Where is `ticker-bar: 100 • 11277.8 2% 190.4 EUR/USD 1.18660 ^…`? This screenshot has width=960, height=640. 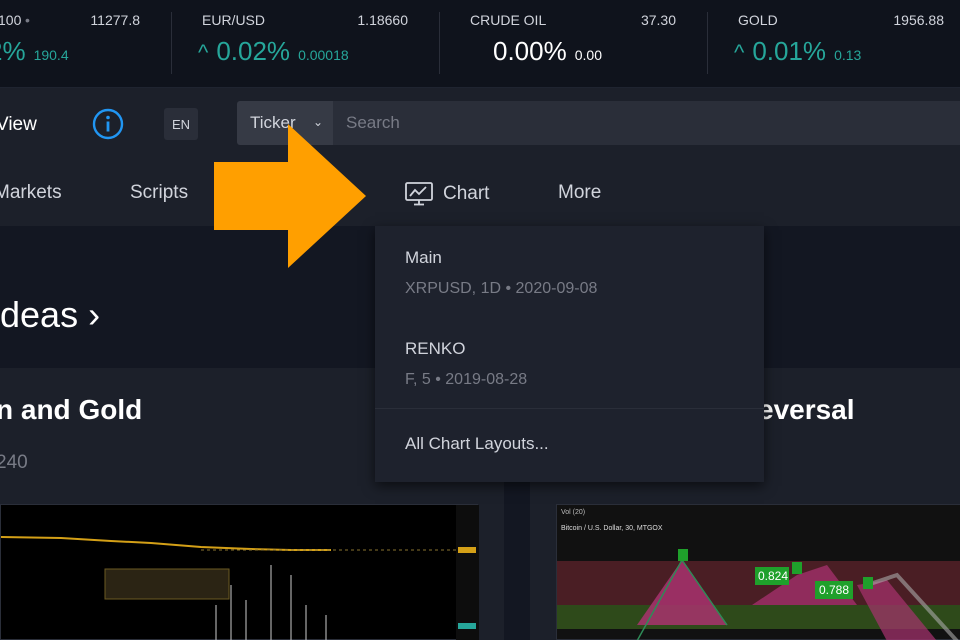 ticker-bar: 100 • 11277.8 2% 190.4 EUR/USD 1.18660 ^… is located at coordinates (480, 44).